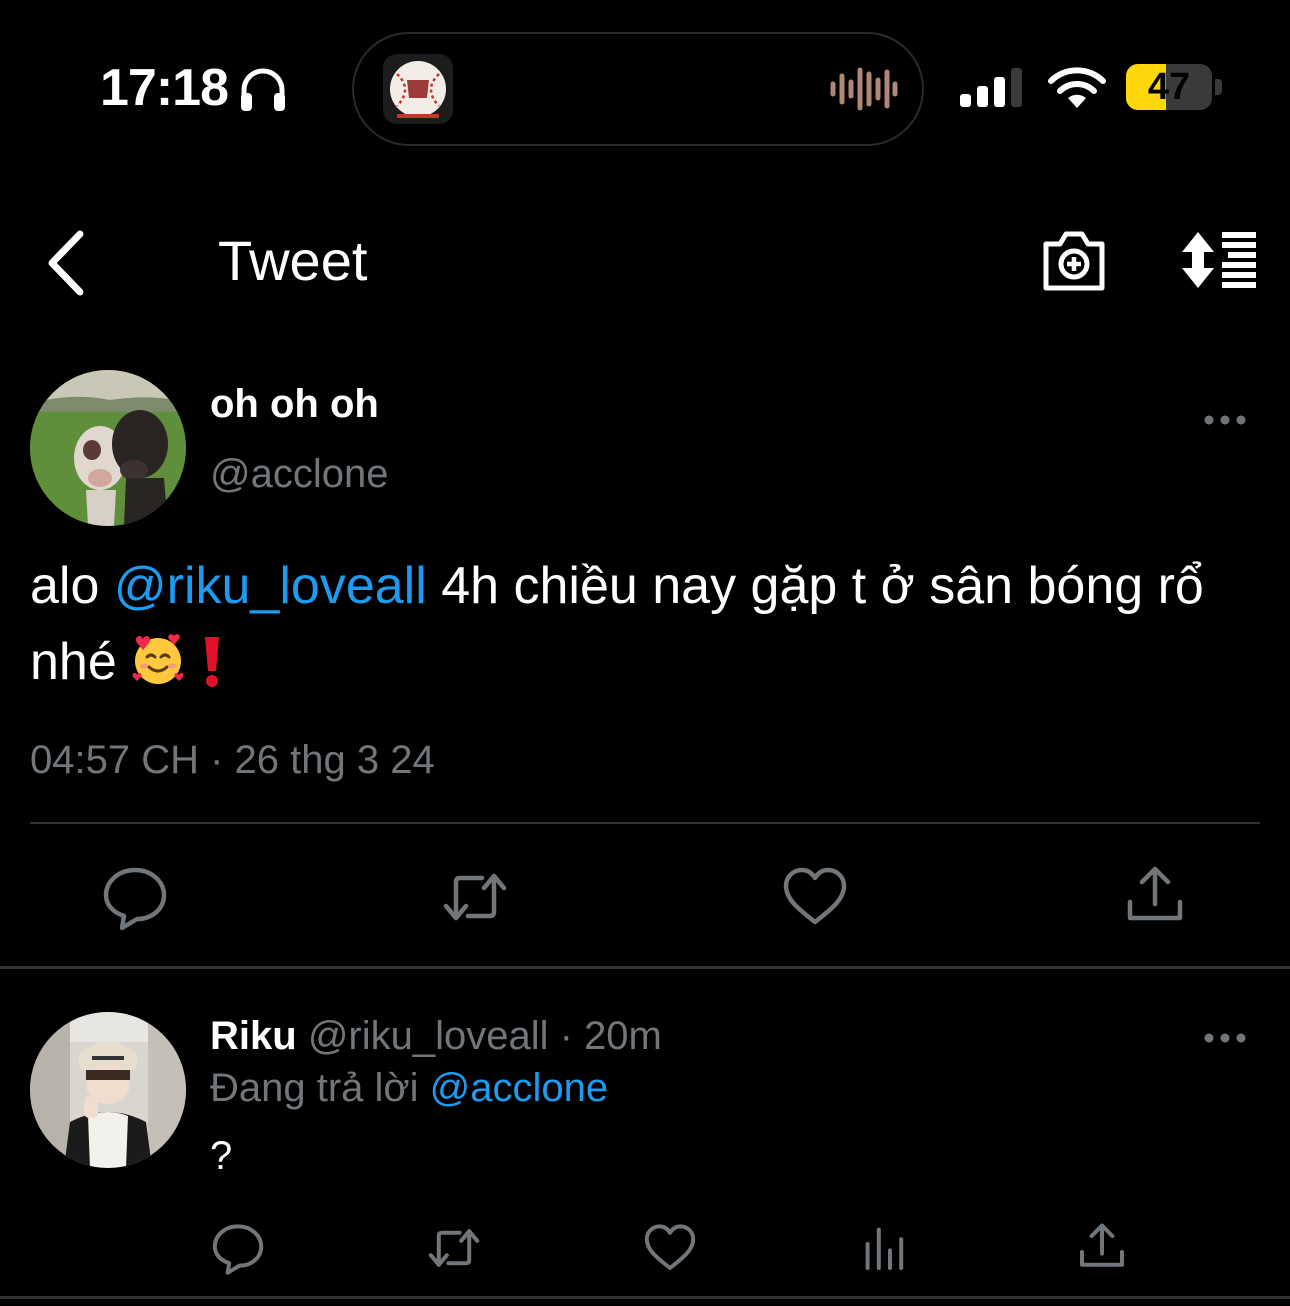  Describe the element at coordinates (1074, 260) in the screenshot. I see `camera-plus-icon` at that location.